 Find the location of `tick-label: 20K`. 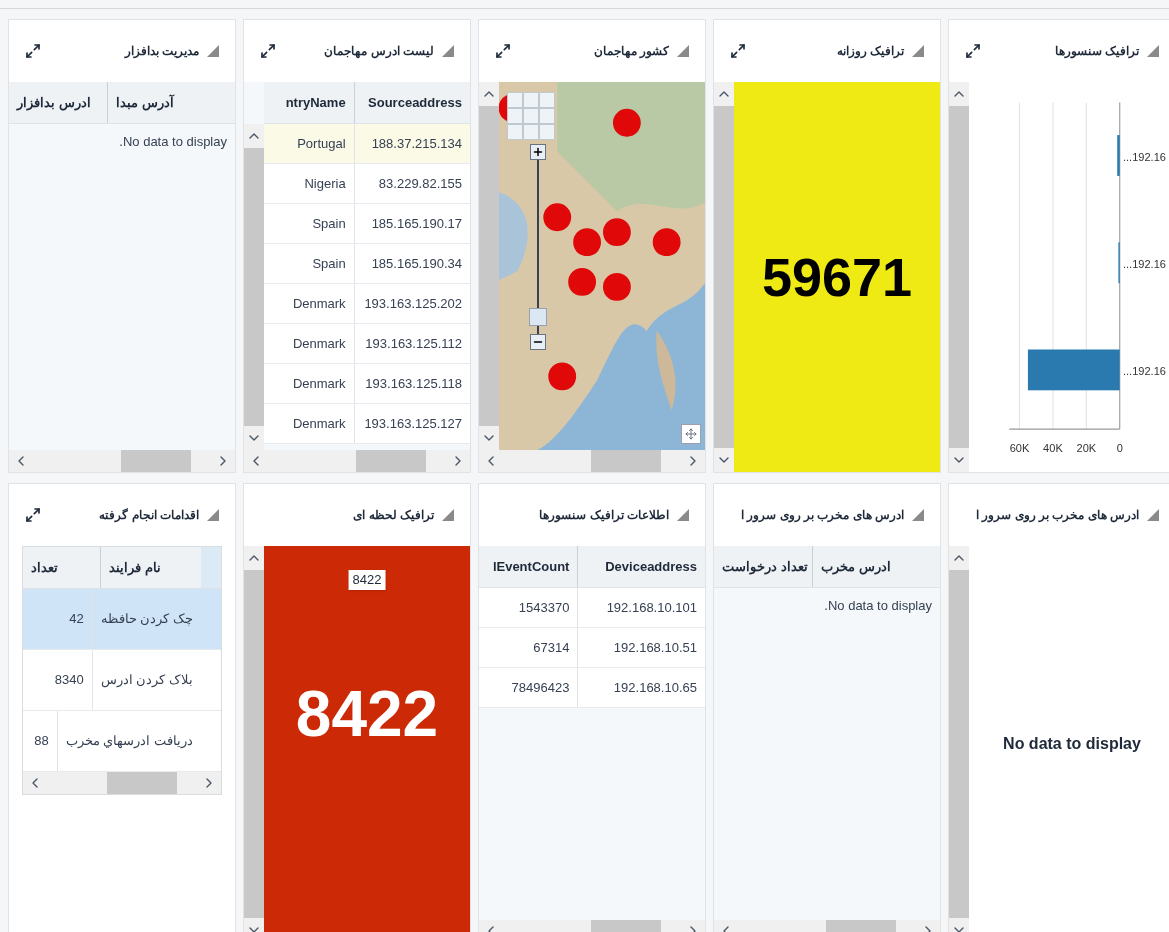

tick-label: 20K is located at coordinates (1086, 447).